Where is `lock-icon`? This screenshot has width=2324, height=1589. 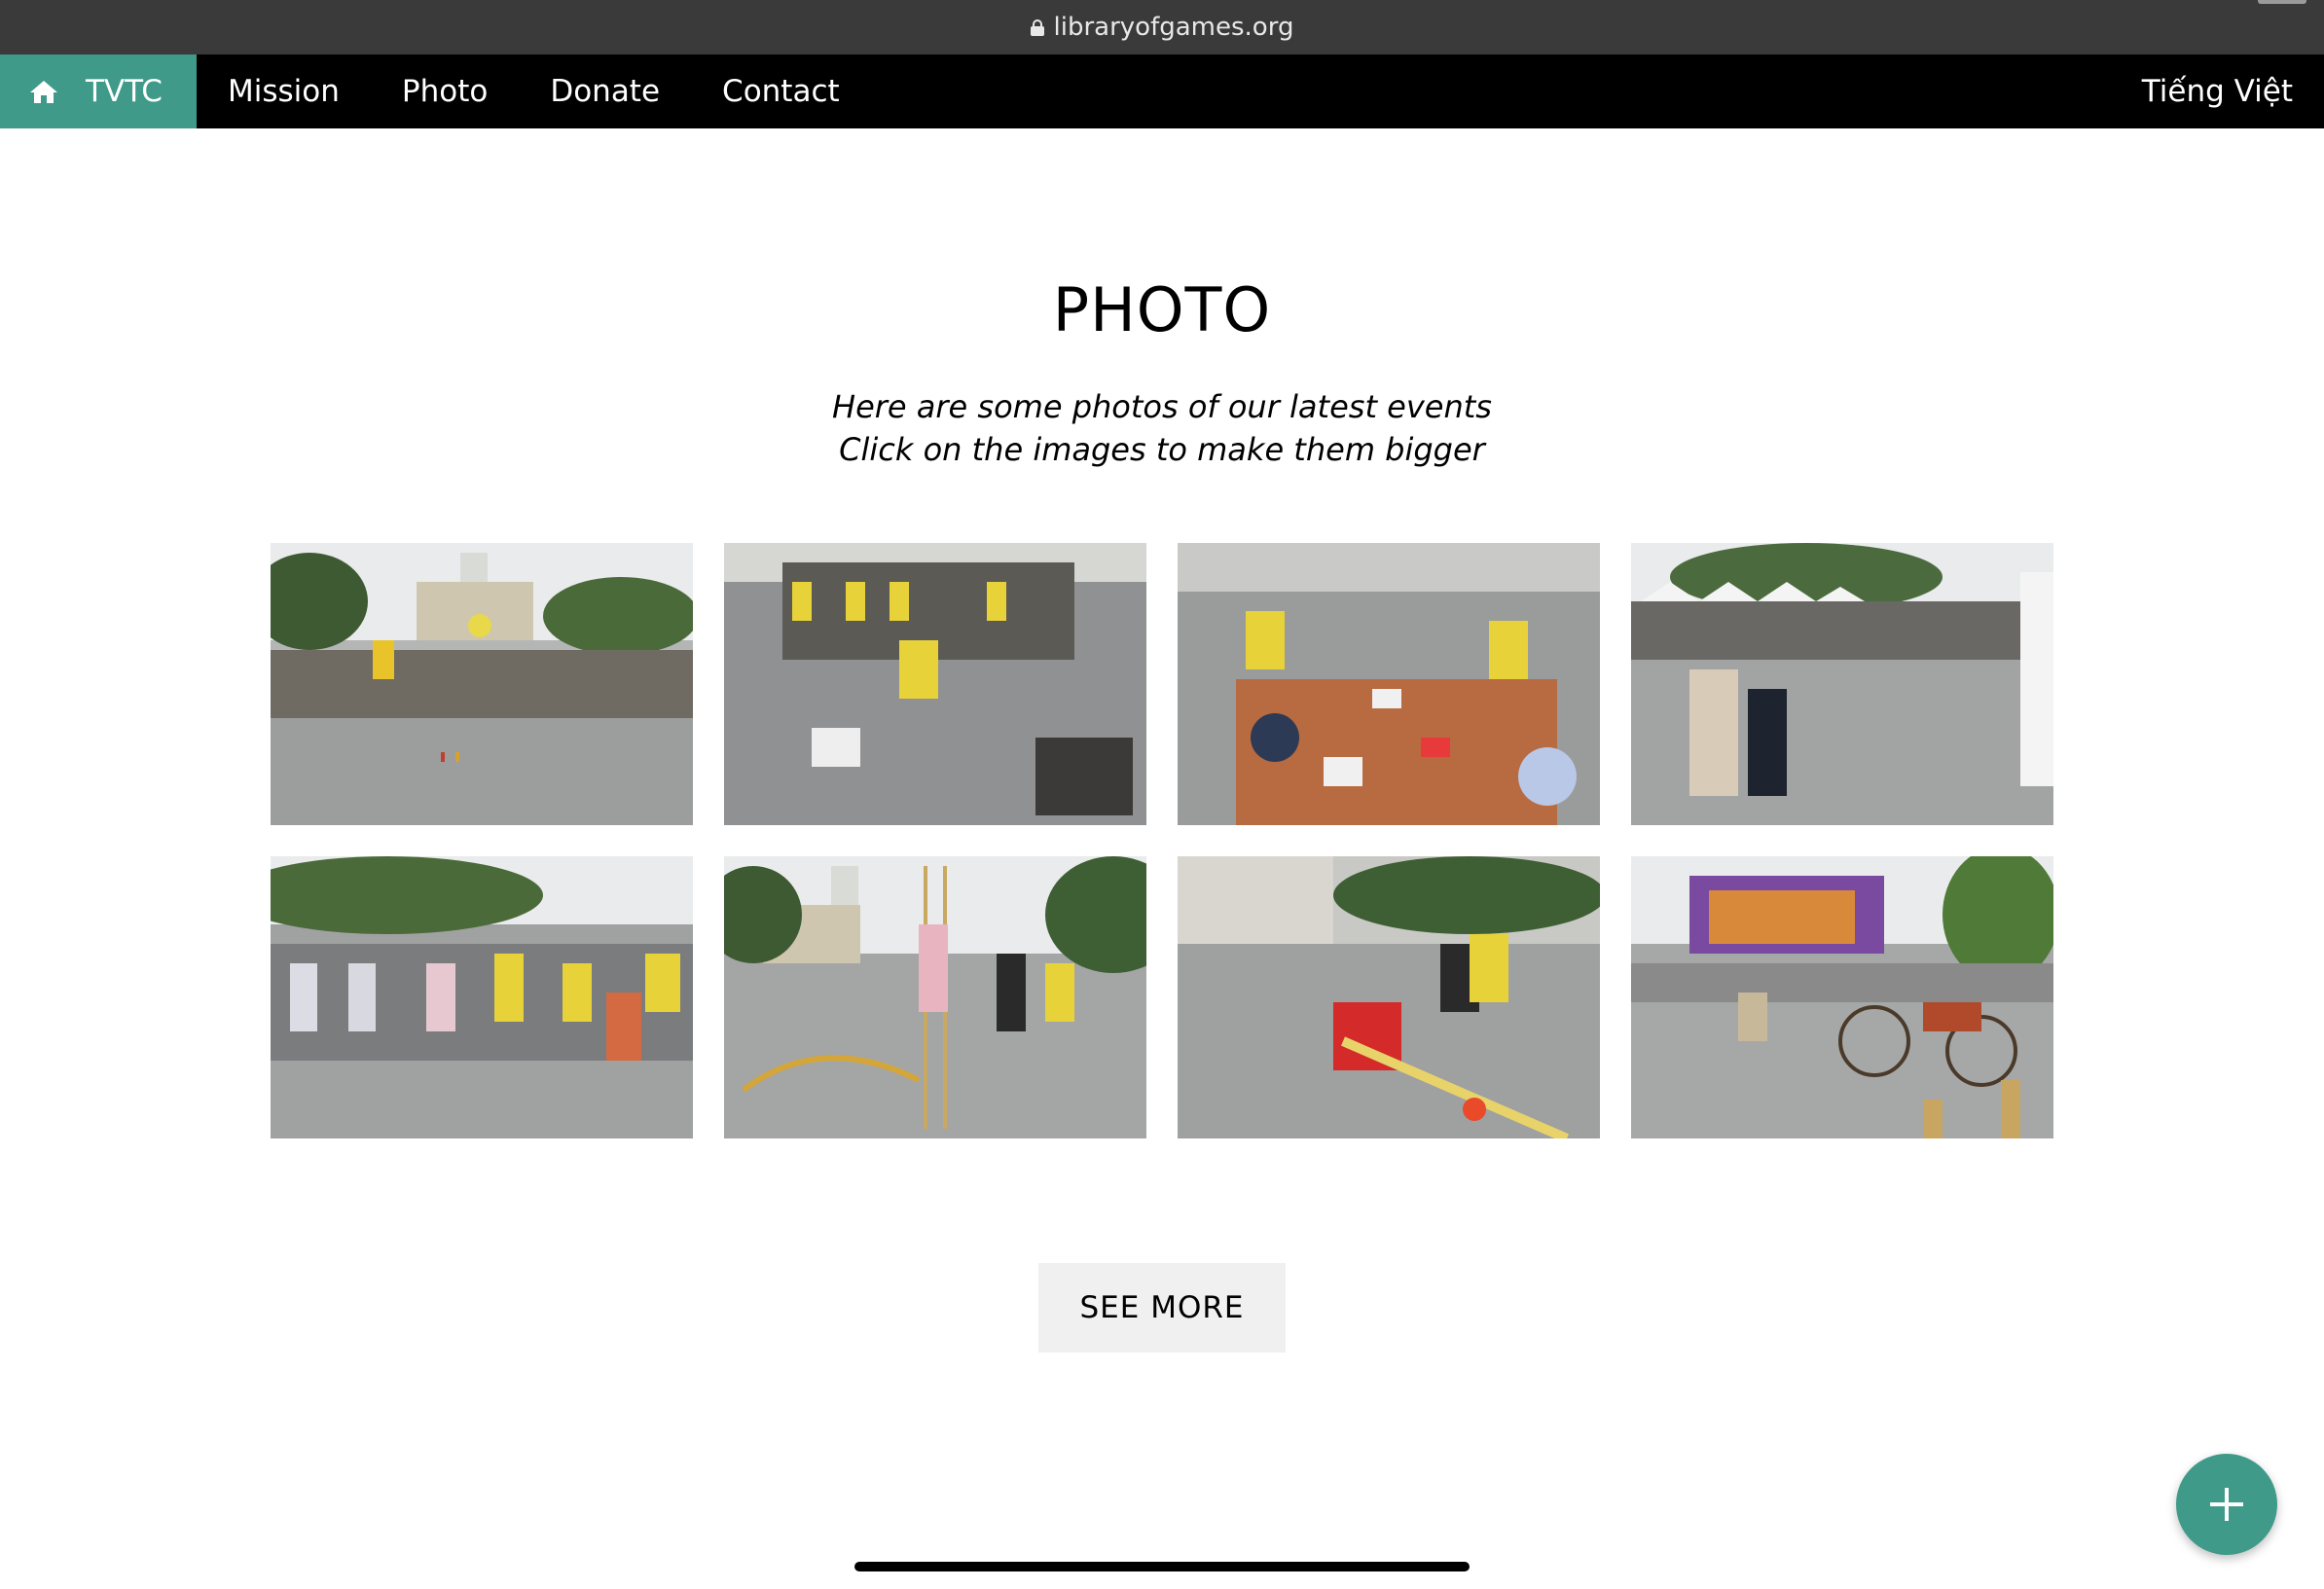
lock-icon is located at coordinates (1037, 27).